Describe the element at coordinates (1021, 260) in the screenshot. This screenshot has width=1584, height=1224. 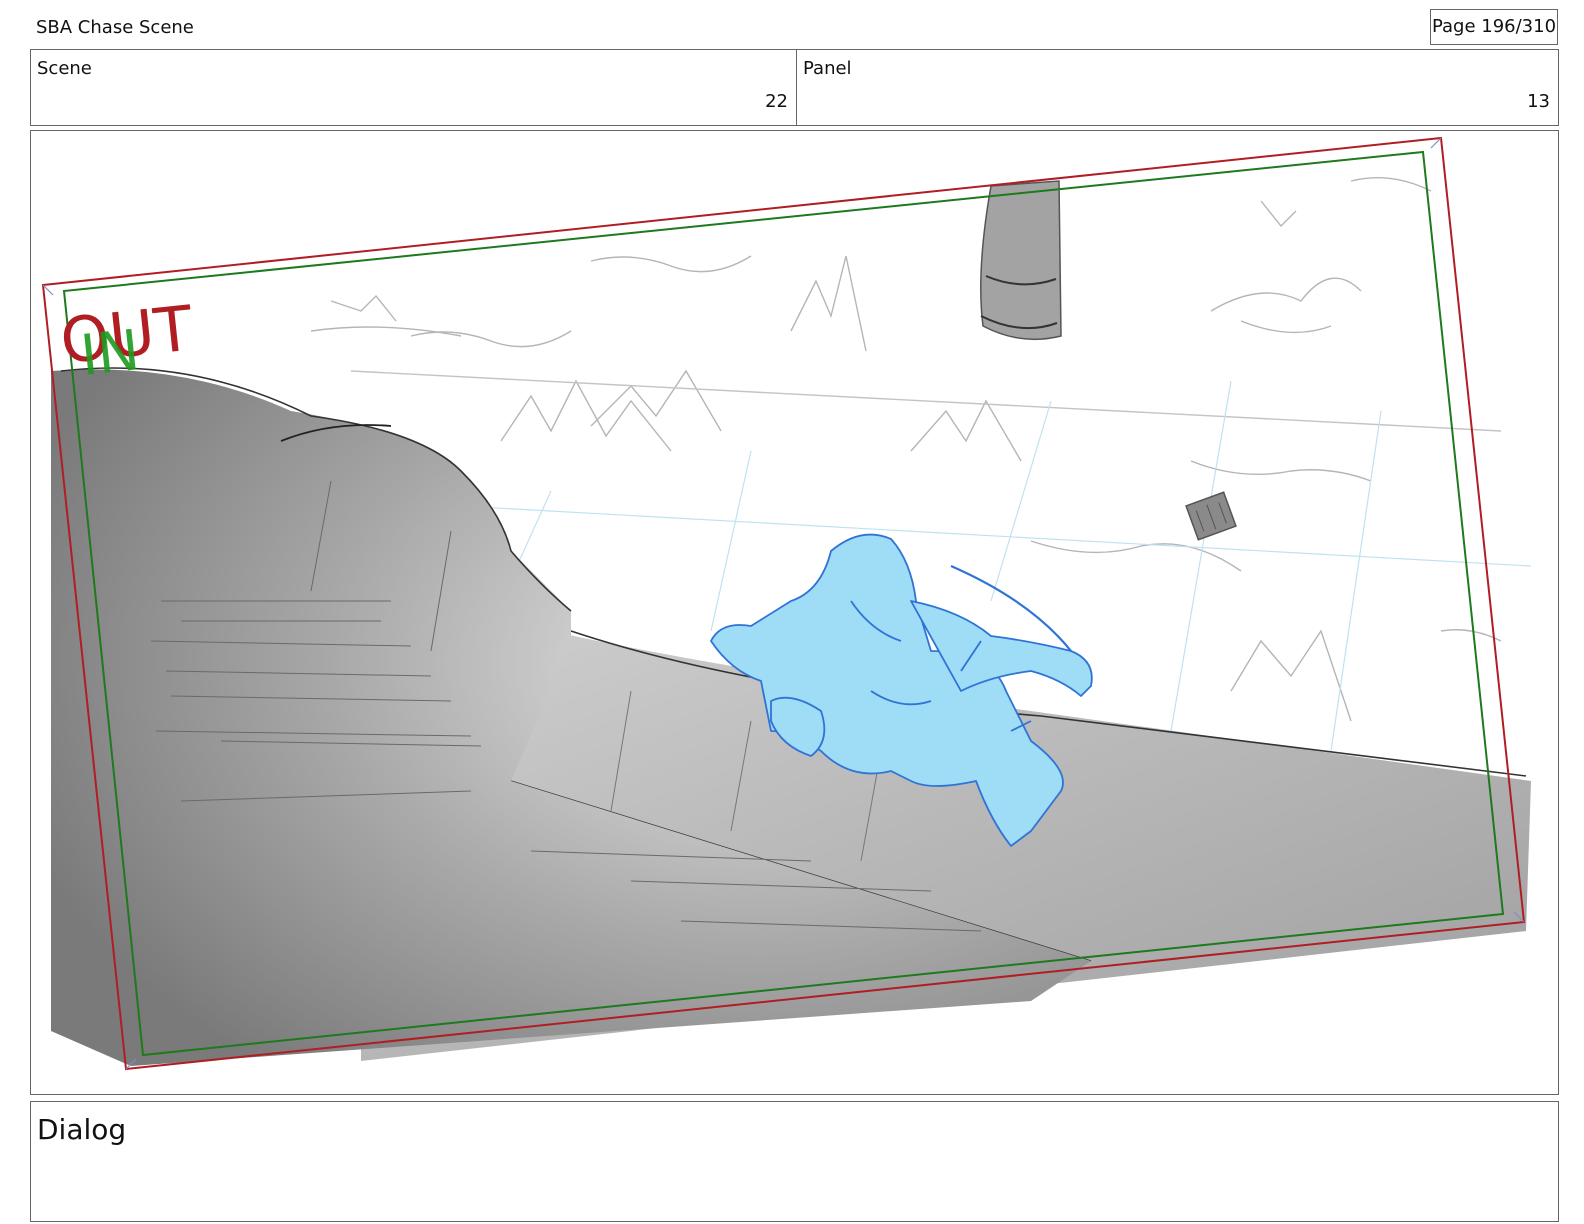
I see `rock-pillar` at that location.